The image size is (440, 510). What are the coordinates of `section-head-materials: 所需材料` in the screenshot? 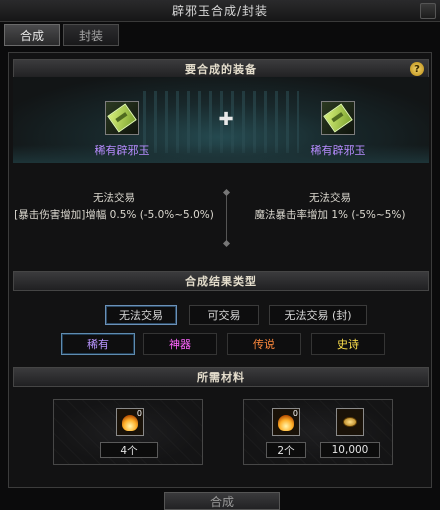 It's located at (221, 377).